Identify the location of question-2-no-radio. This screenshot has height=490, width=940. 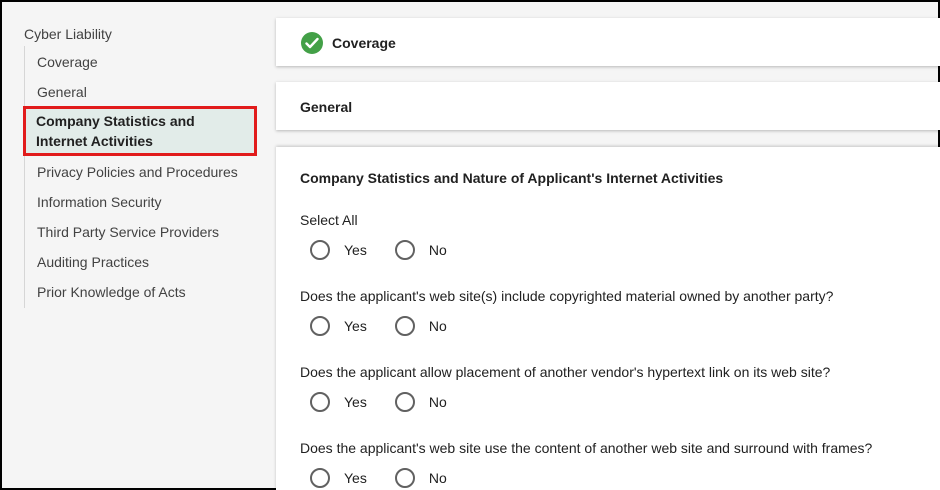
(404, 402).